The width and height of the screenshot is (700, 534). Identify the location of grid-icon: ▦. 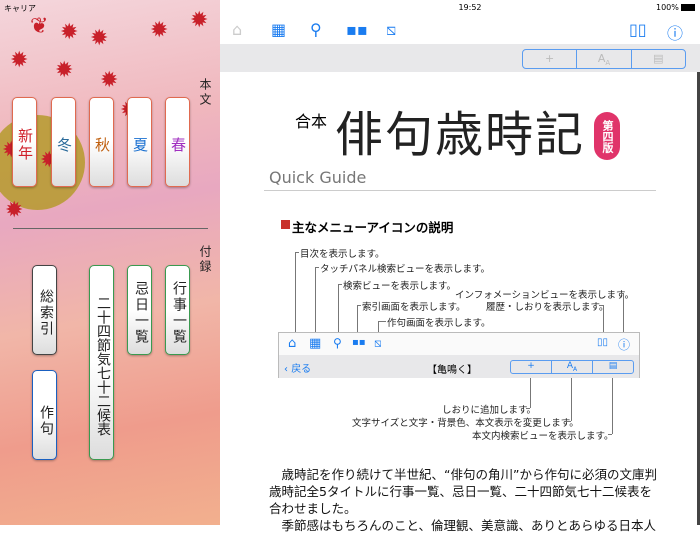
(278, 29).